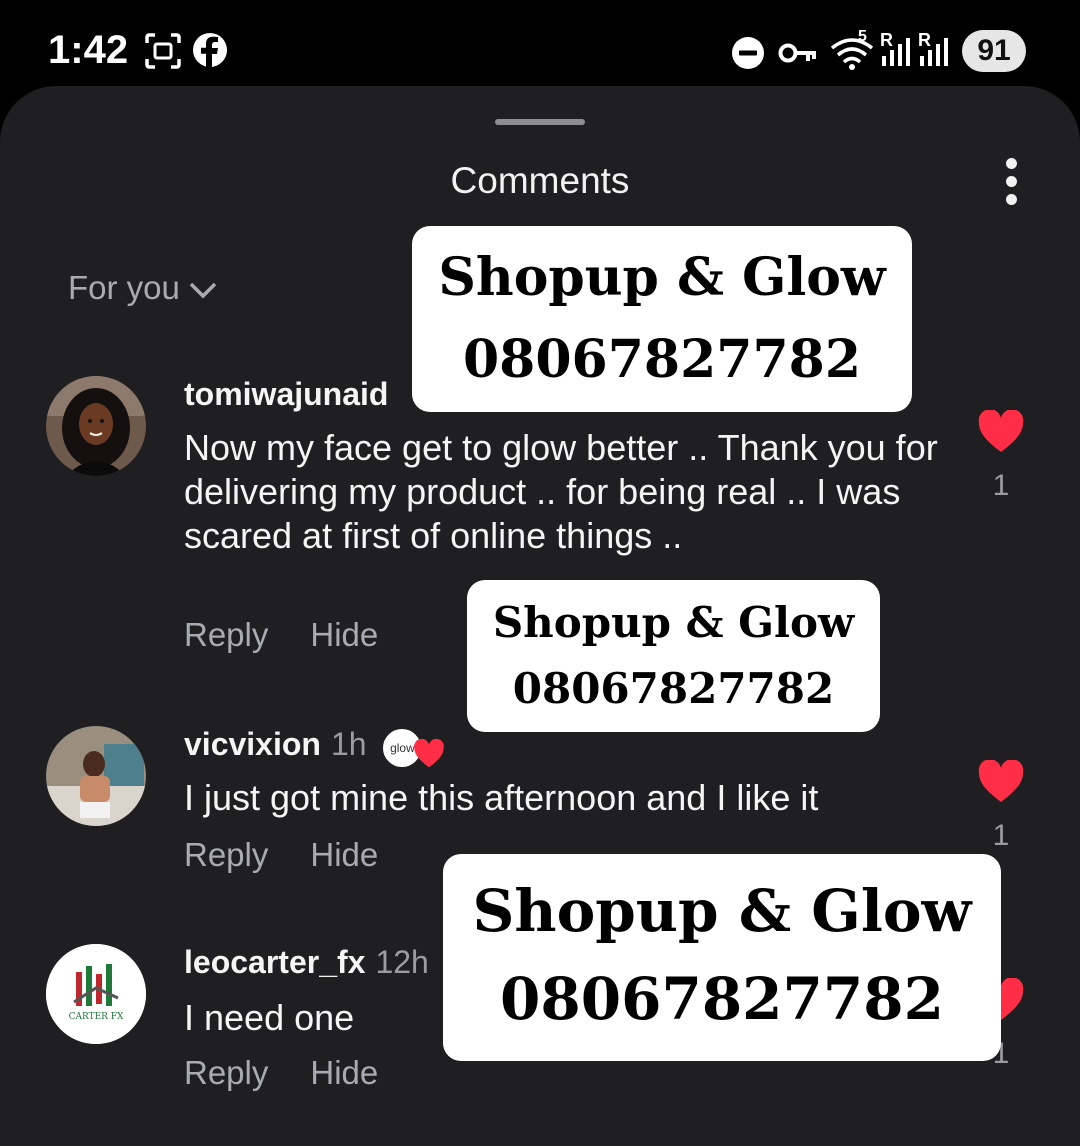  Describe the element at coordinates (252, 744) in the screenshot. I see `username-text: vicvixion` at that location.